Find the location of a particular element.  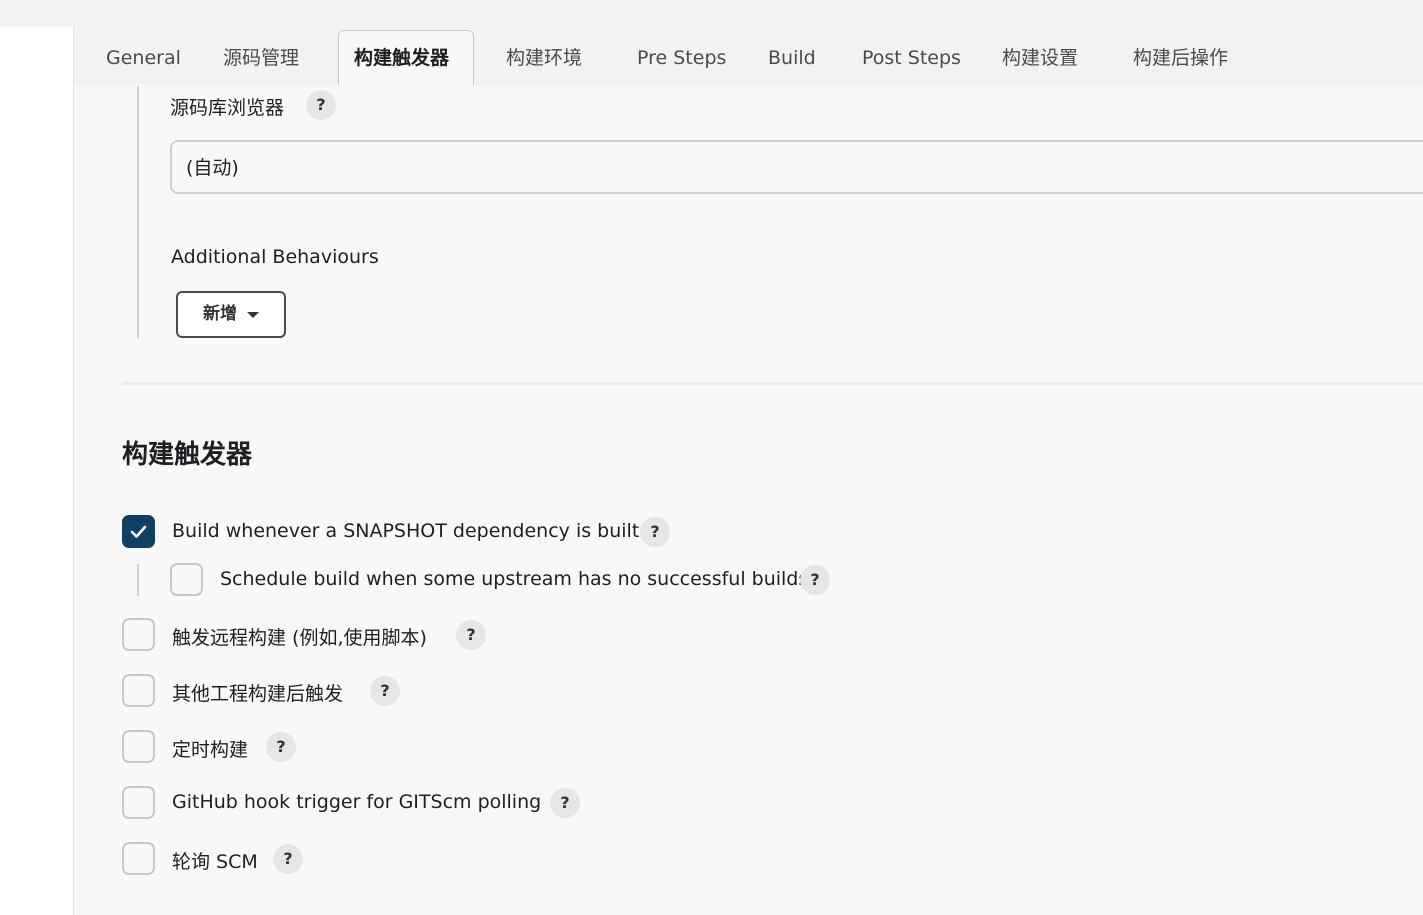

after-other-projects-label: 其他工程构建后触发 is located at coordinates (258, 694).